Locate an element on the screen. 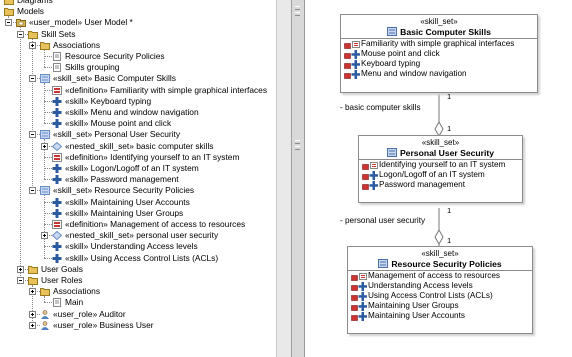  tree-item: «user_role» Auditor is located at coordinates (138, 314).